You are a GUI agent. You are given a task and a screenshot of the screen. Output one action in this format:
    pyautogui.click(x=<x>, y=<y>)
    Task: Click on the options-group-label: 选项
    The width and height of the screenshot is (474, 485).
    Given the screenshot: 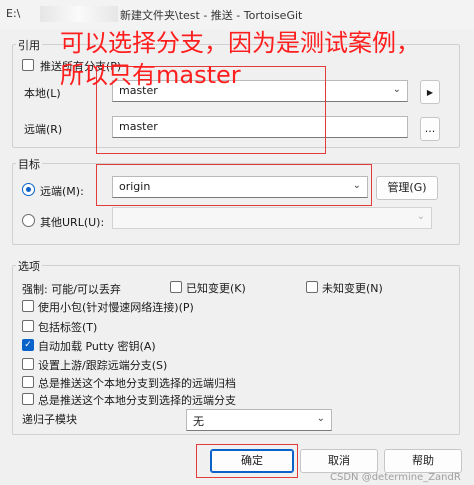 What is the action you would take?
    pyautogui.click(x=29, y=266)
    